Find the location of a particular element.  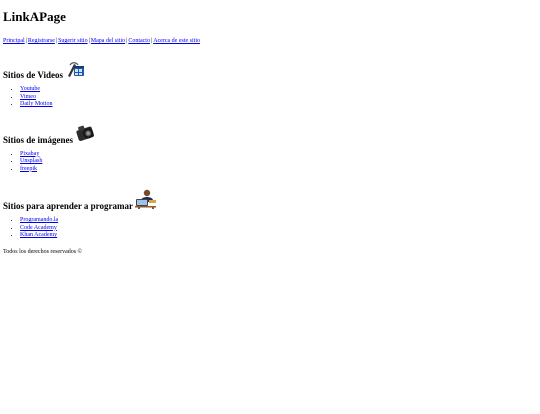

link-code-academy: Code Academy is located at coordinates (38, 228).